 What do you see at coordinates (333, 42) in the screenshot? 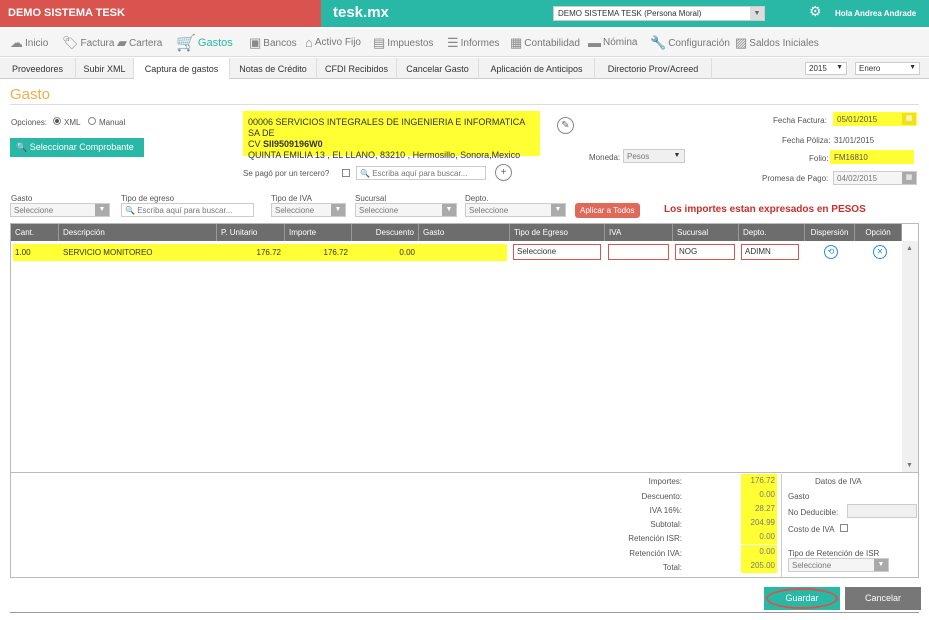
I see `nav-activo-fijo: ⌂ Activo Fijo` at bounding box center [333, 42].